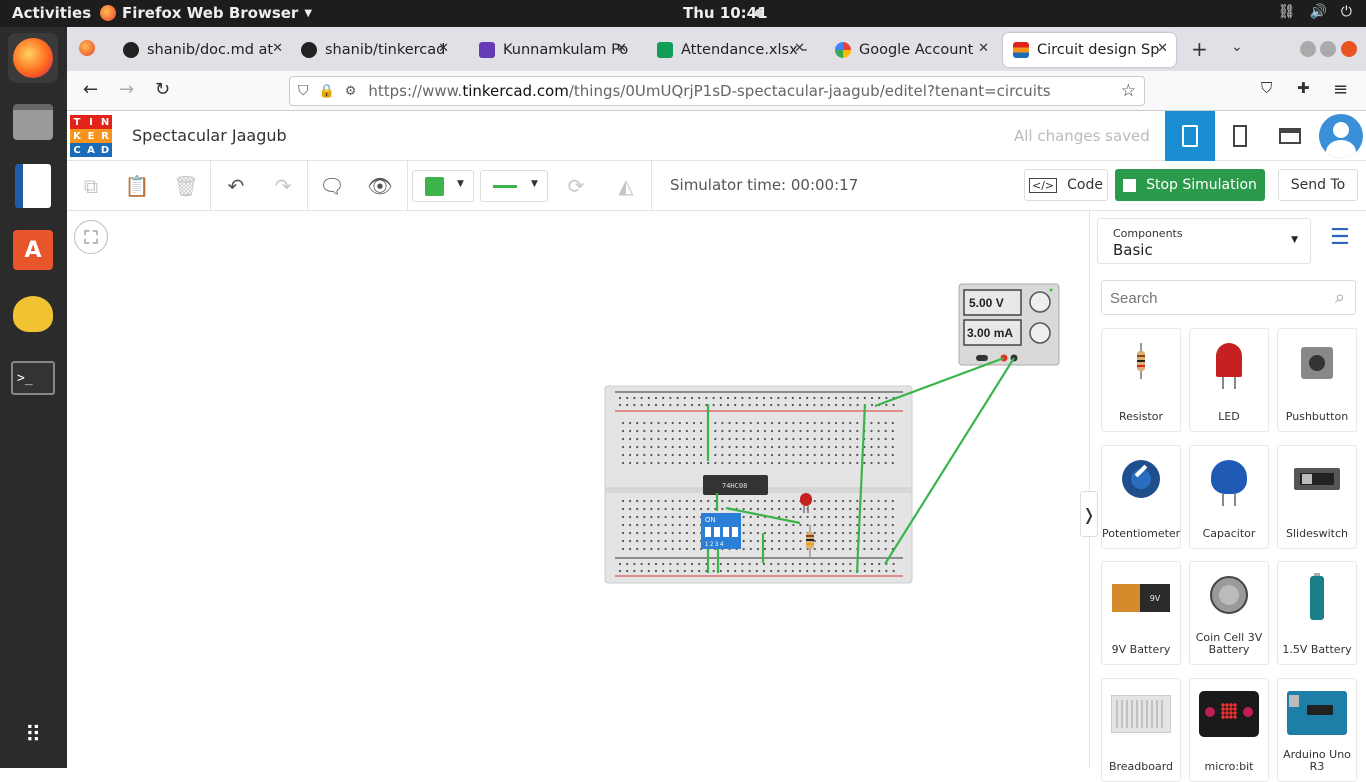 The height and width of the screenshot is (782, 1366). I want to click on tab-2: Kunnamkulam Po ✕, so click(552, 50).